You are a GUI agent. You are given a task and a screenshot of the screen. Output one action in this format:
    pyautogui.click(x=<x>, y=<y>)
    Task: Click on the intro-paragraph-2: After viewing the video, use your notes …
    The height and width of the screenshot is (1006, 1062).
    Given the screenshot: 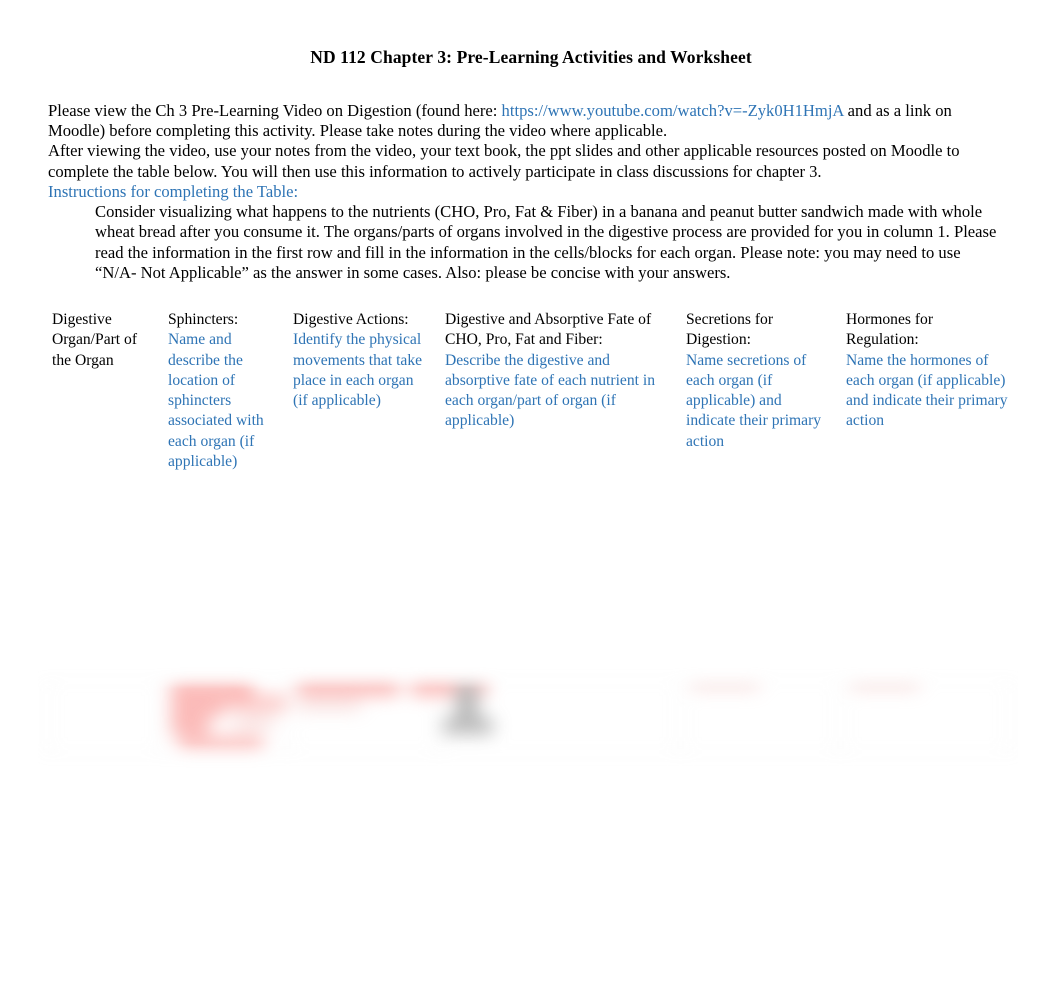 What is the action you would take?
    pyautogui.click(x=504, y=161)
    